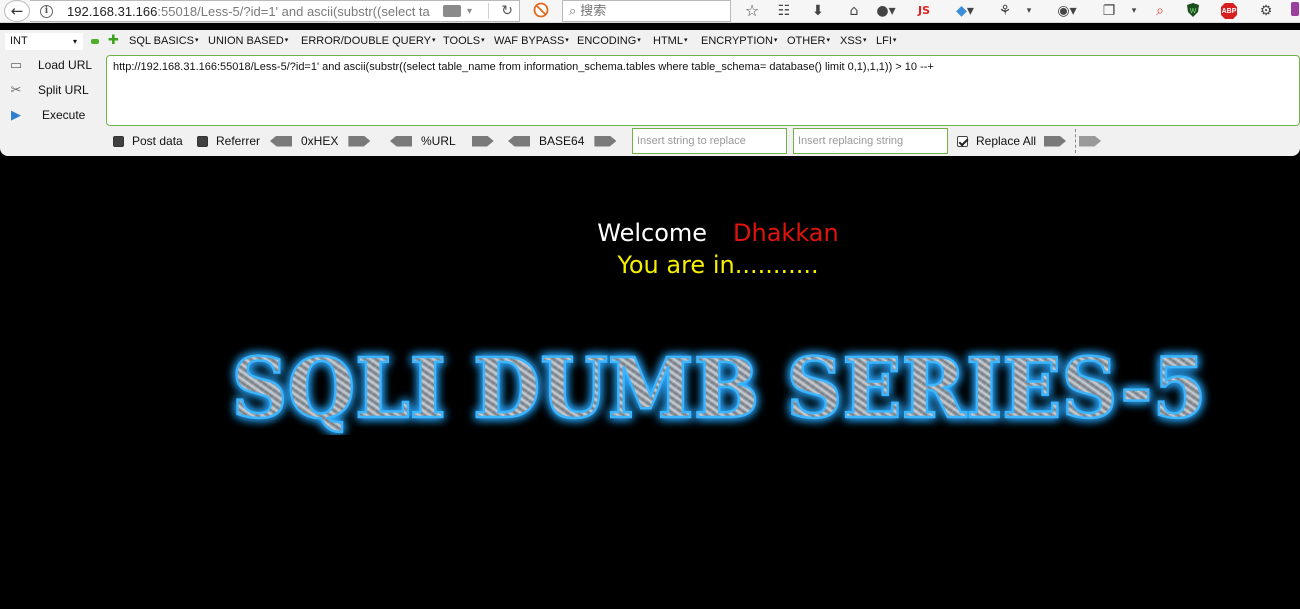 The height and width of the screenshot is (609, 1300). What do you see at coordinates (281, 141) in the screenshot?
I see `hex-decode-arrow-icon` at bounding box center [281, 141].